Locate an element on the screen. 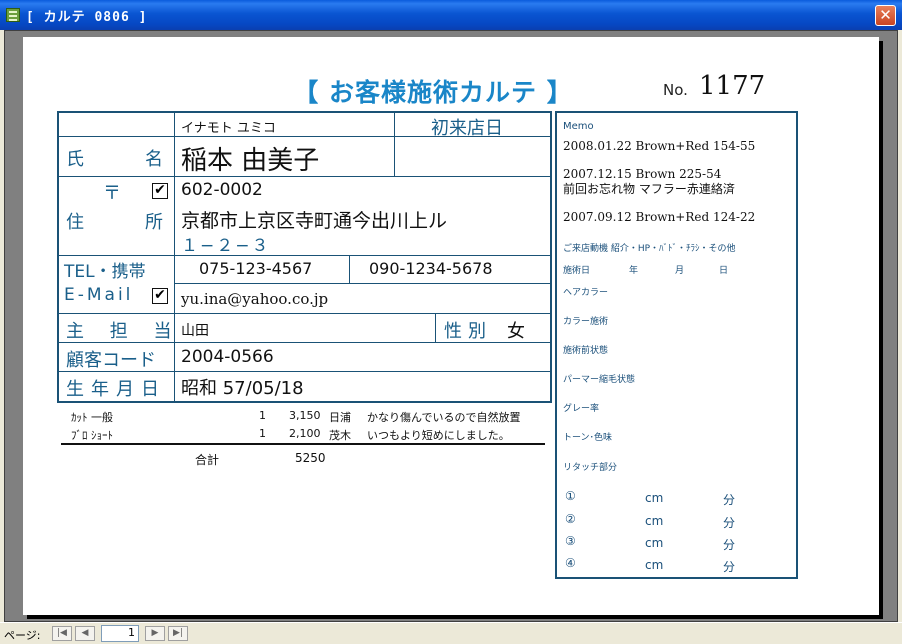 Image resolution: width=902 pixels, height=644 pixels. form-title: 【 お客様施術カルテ 】 is located at coordinates (433, 92).